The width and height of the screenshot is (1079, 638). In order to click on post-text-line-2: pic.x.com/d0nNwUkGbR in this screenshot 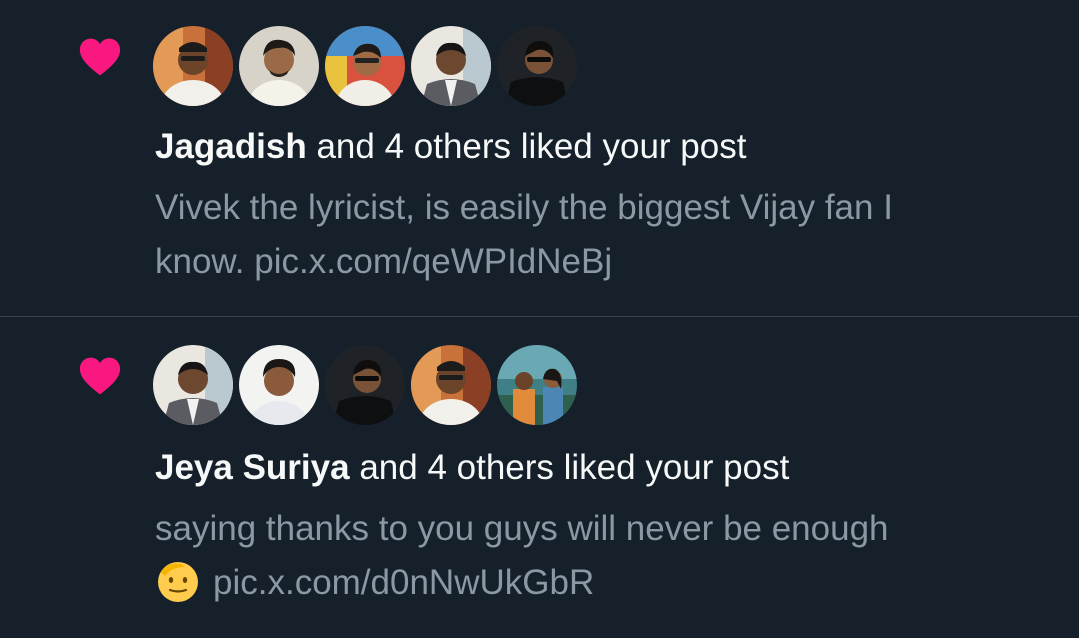, I will do `click(595, 583)`.